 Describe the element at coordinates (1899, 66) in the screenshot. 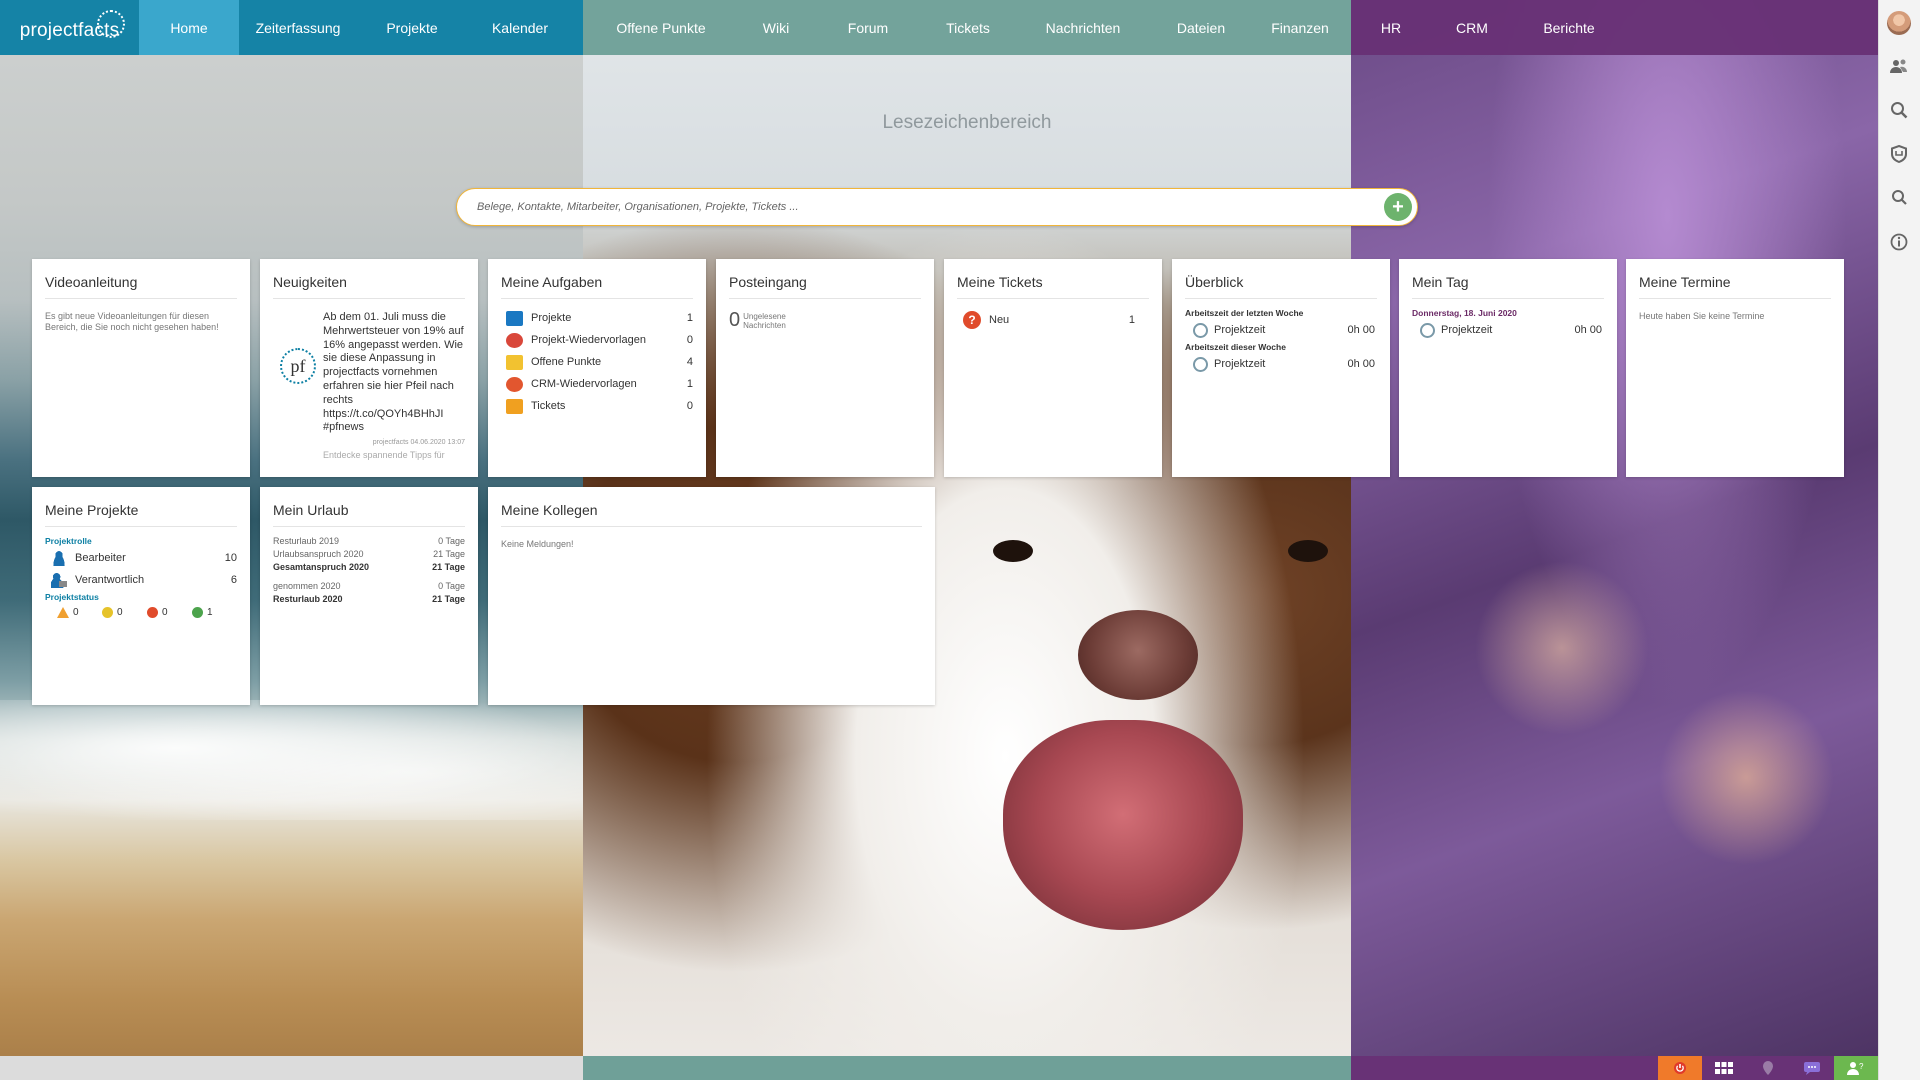

I see `users-icon` at that location.